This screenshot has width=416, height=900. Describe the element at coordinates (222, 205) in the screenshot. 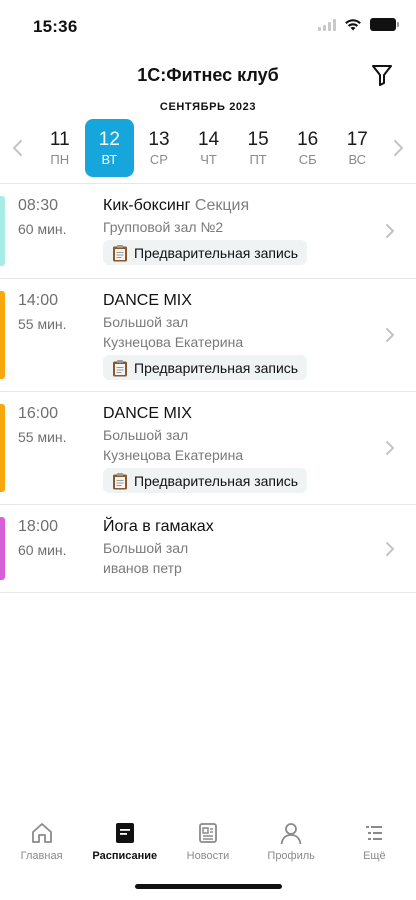

I see `session-subtitle: Секция` at that location.